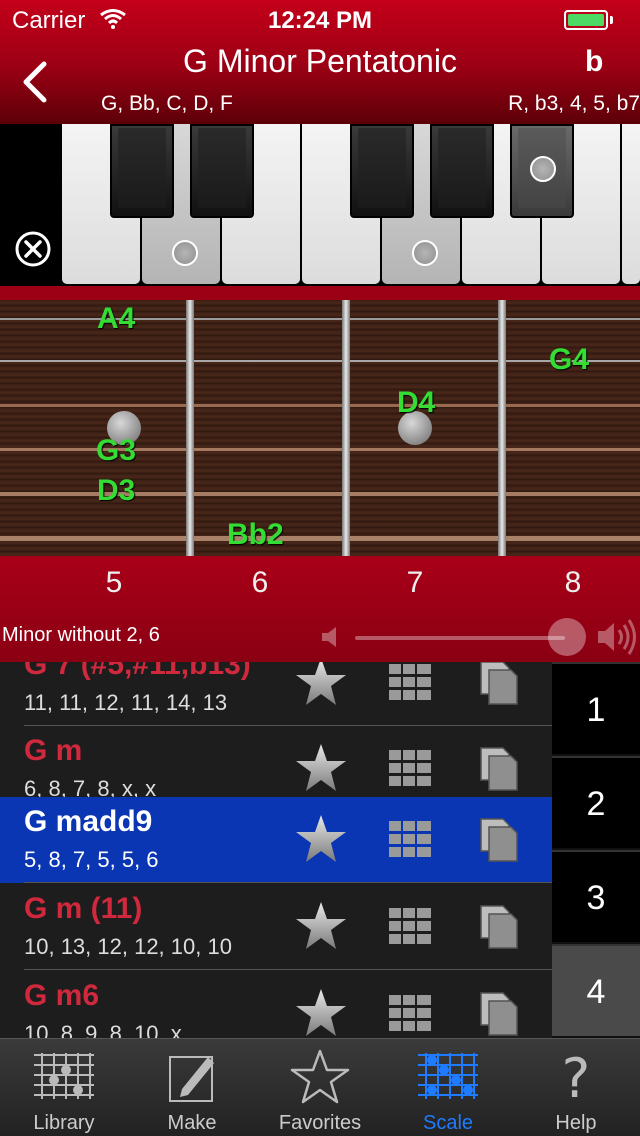  I want to click on index-item: 1, so click(596, 708).